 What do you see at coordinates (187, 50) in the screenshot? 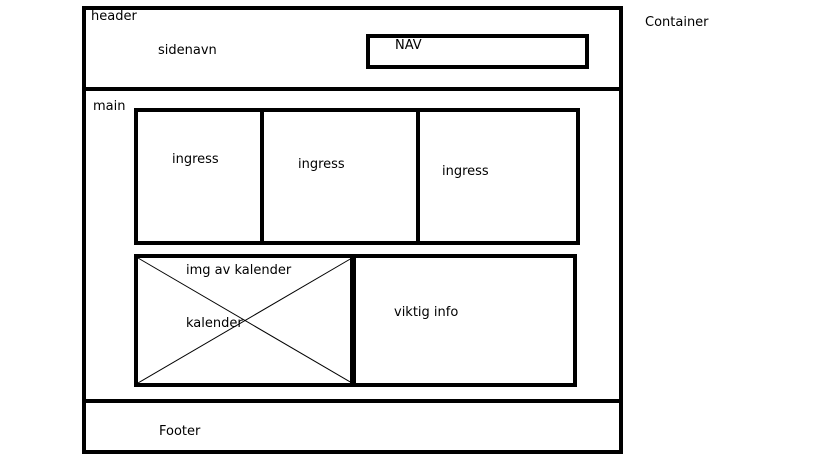
I see `sidenavn-label: sidenavn` at bounding box center [187, 50].